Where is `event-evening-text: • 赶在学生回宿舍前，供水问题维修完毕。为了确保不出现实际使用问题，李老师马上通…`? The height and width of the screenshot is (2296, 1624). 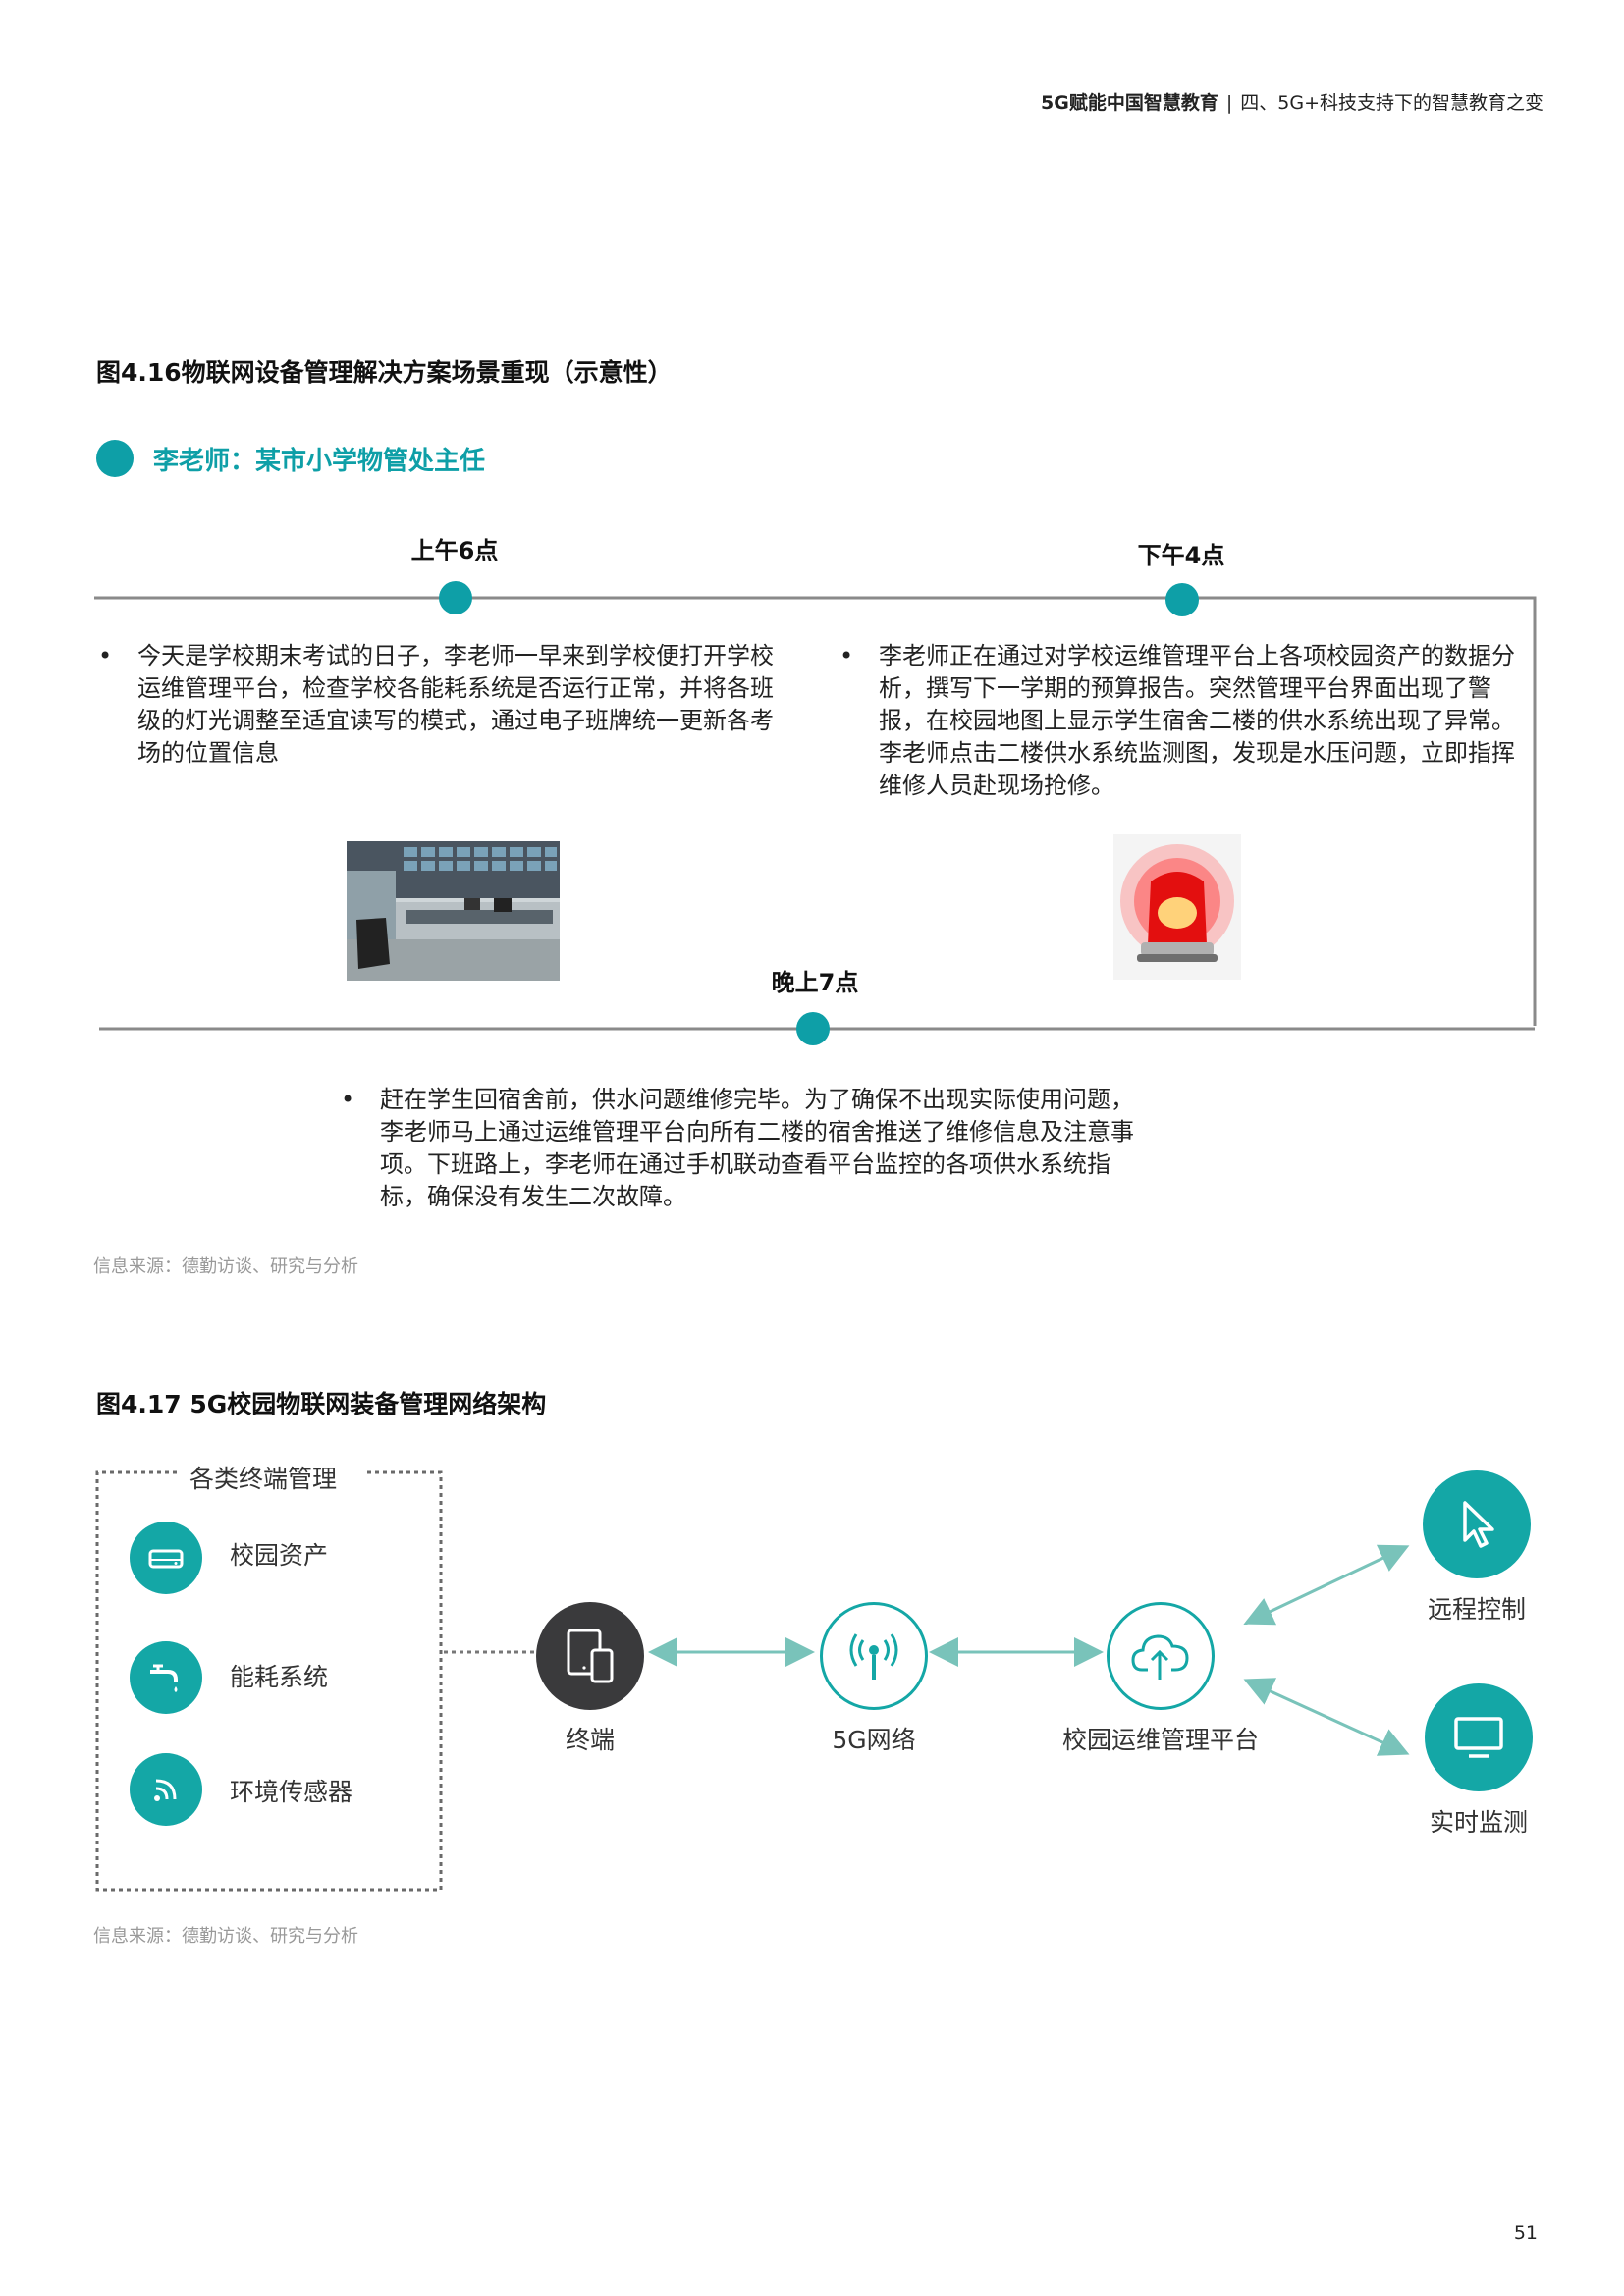 event-evening-text: • 赶在学生回宿舍前，供水问题维修完毕。为了确保不出现实际使用问题，李老师马上通… is located at coordinates (737, 1148).